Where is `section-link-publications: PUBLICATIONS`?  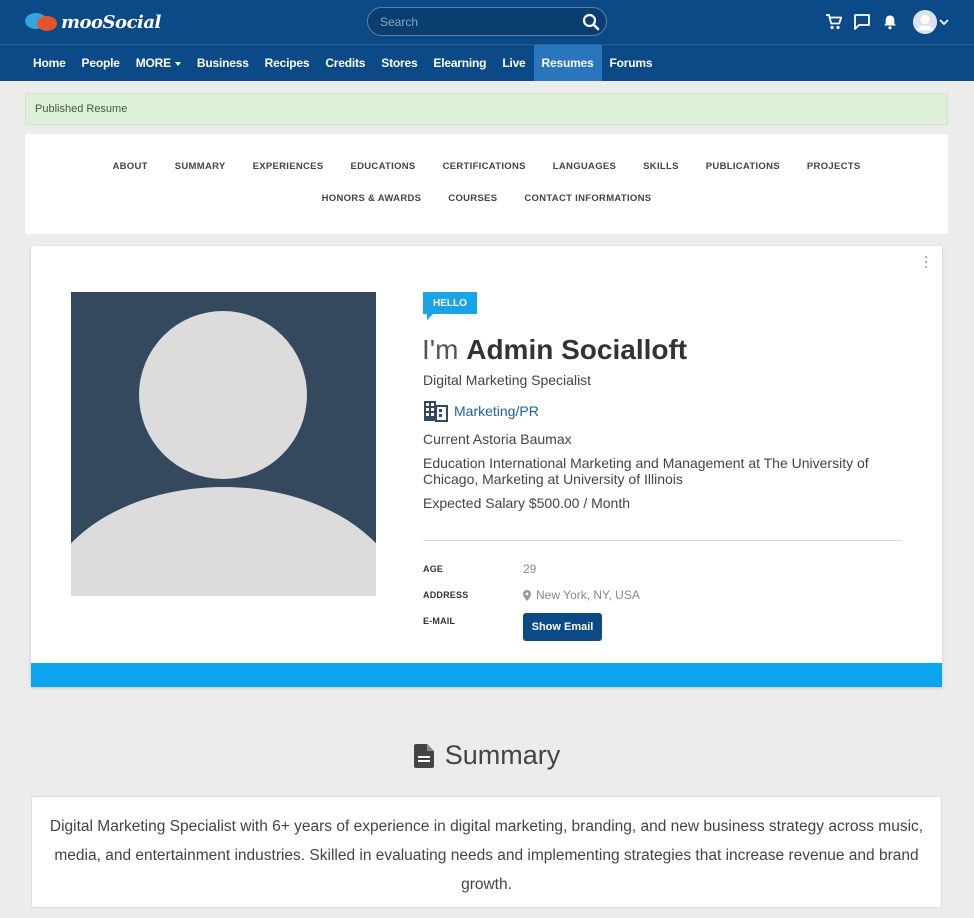
section-link-publications: PUBLICATIONS is located at coordinates (742, 167).